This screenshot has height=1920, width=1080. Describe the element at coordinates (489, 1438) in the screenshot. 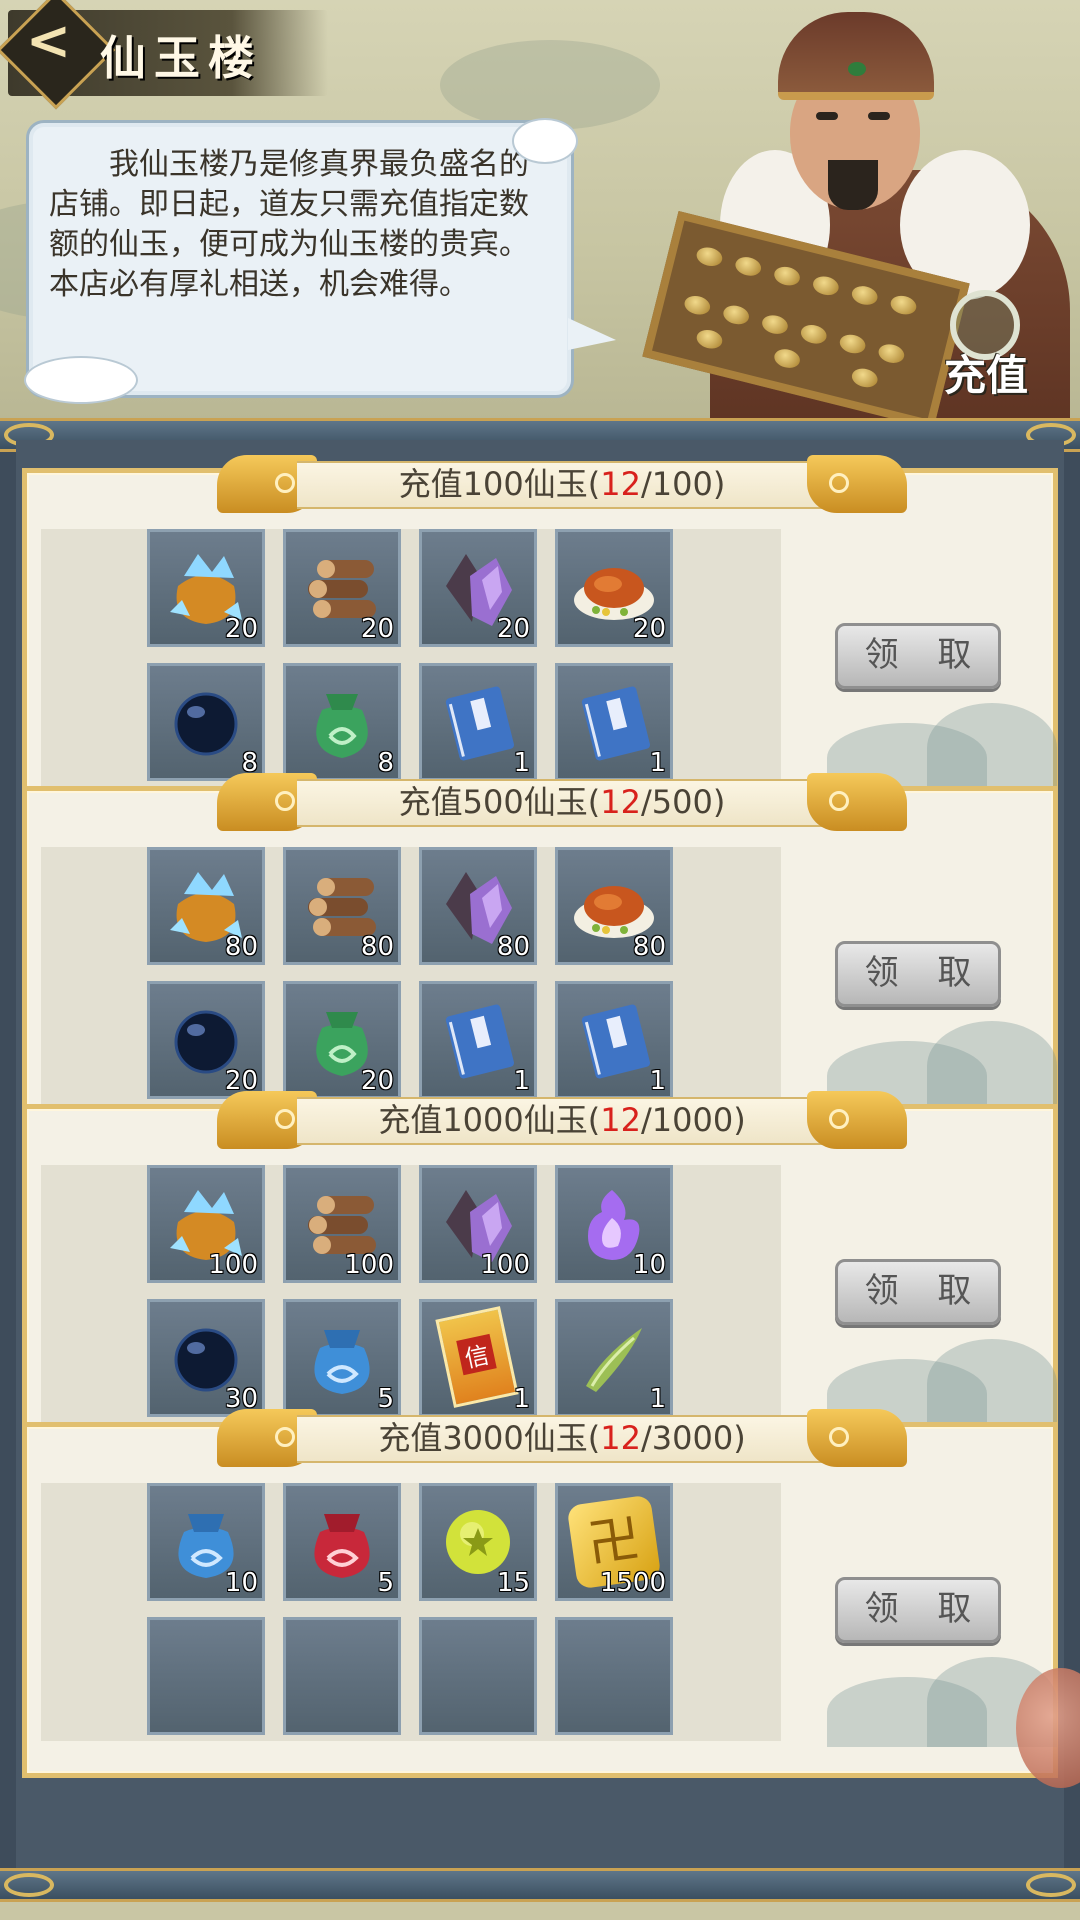

I see `tier-title-prefix: 充值3000仙玉(` at that location.